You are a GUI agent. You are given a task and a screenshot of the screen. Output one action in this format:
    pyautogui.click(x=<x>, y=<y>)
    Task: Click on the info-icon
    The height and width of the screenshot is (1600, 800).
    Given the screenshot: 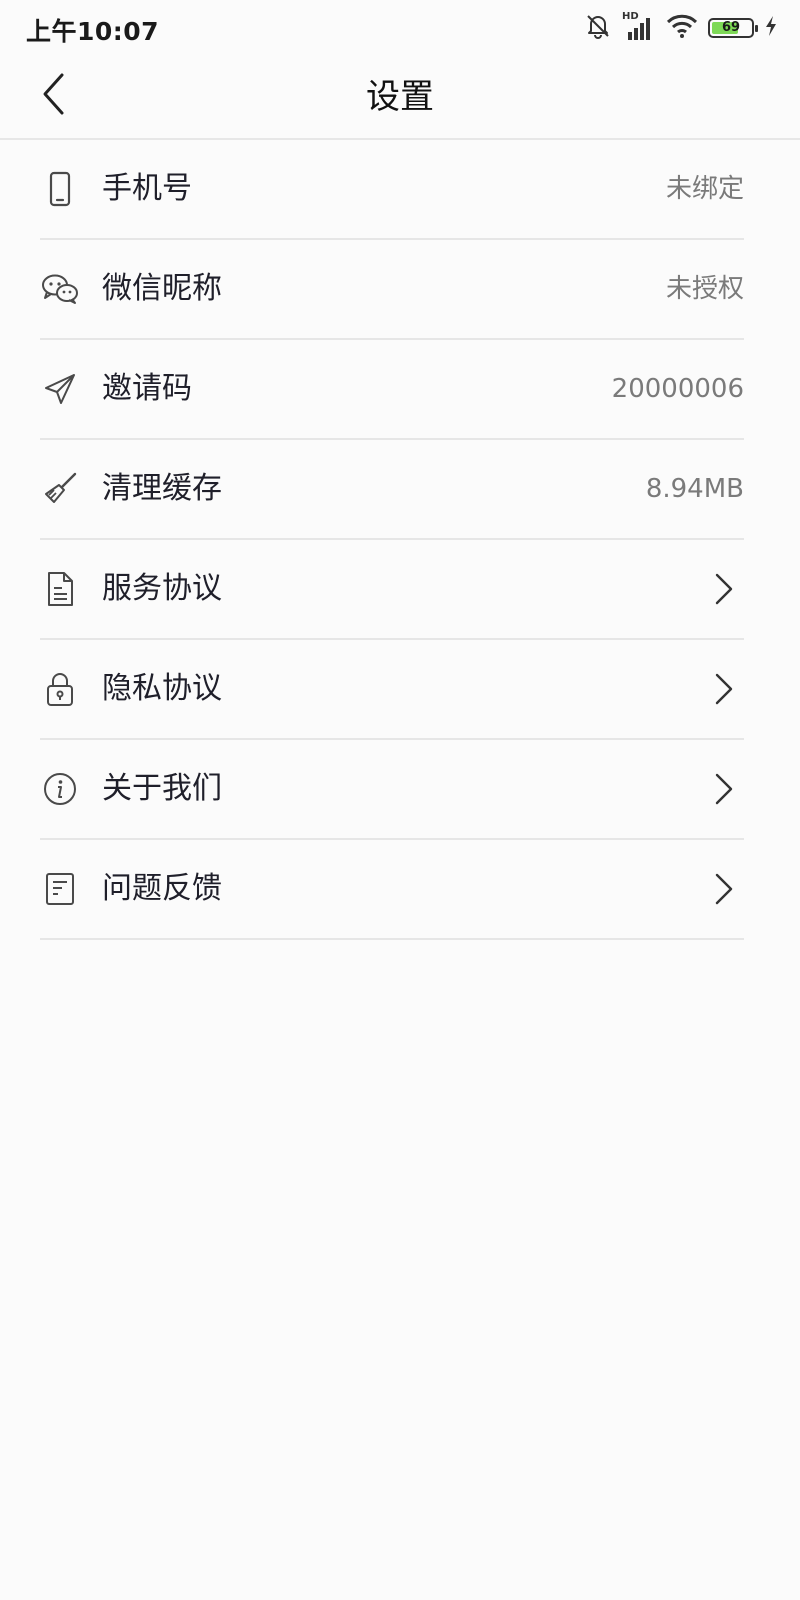 What is the action you would take?
    pyautogui.click(x=60, y=789)
    